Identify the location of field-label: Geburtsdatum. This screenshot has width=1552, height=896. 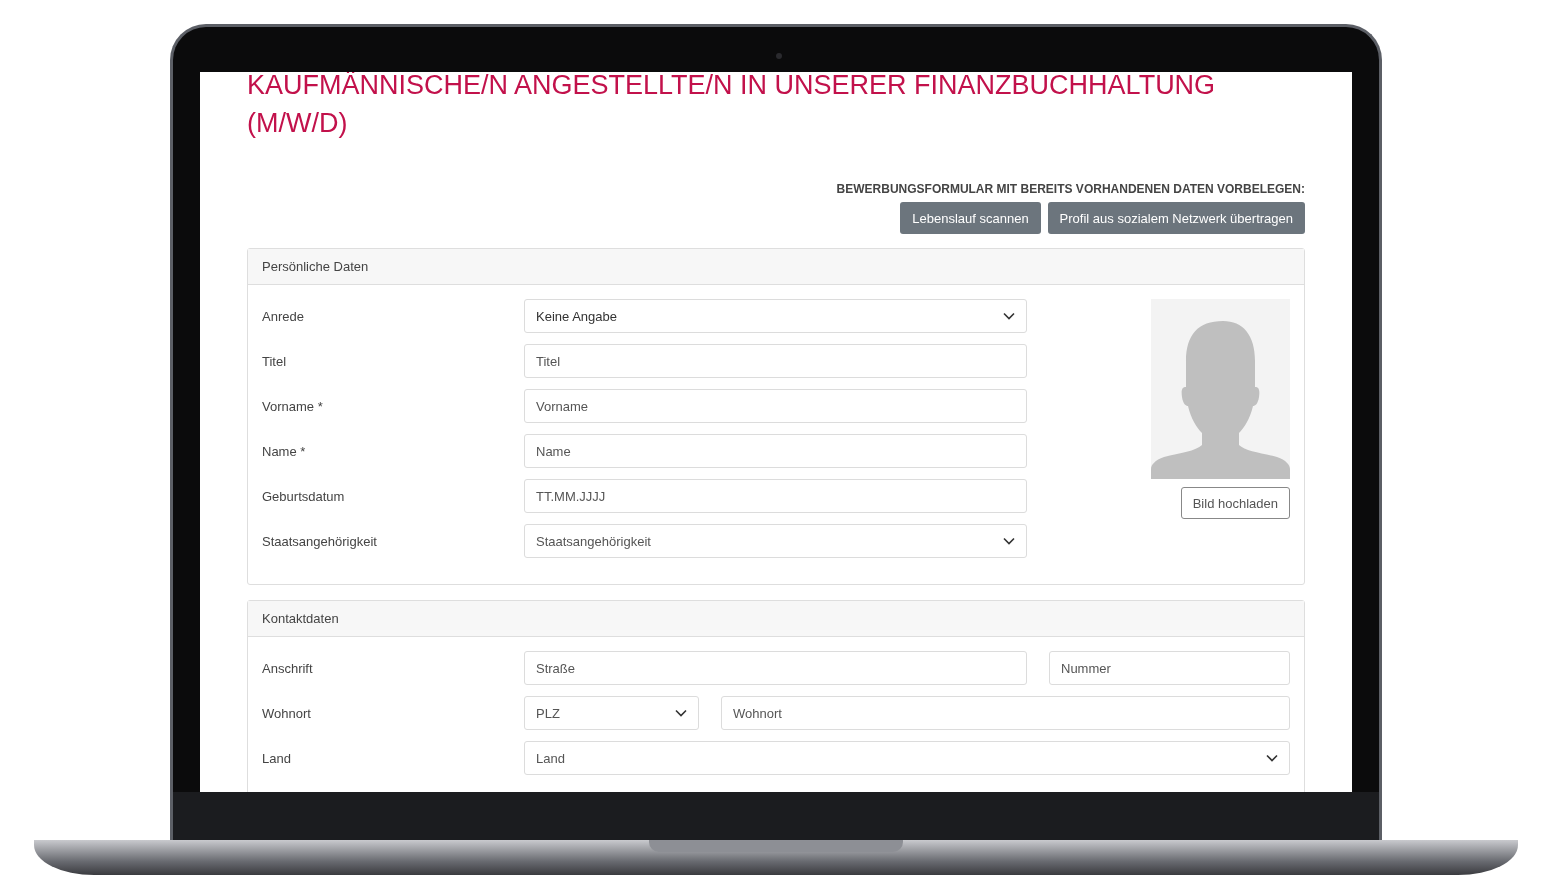
(304, 496).